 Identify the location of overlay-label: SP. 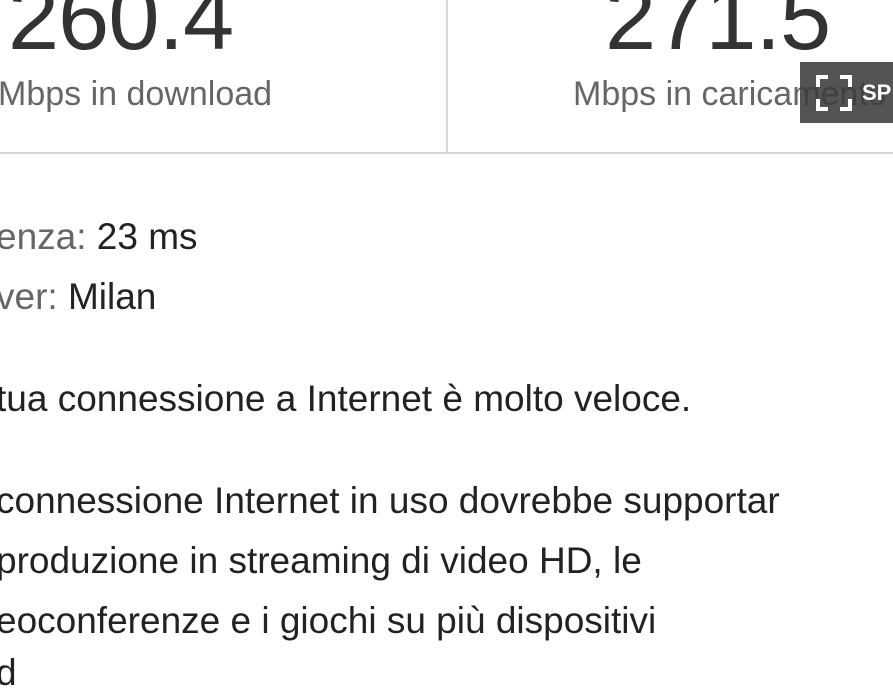
(877, 92).